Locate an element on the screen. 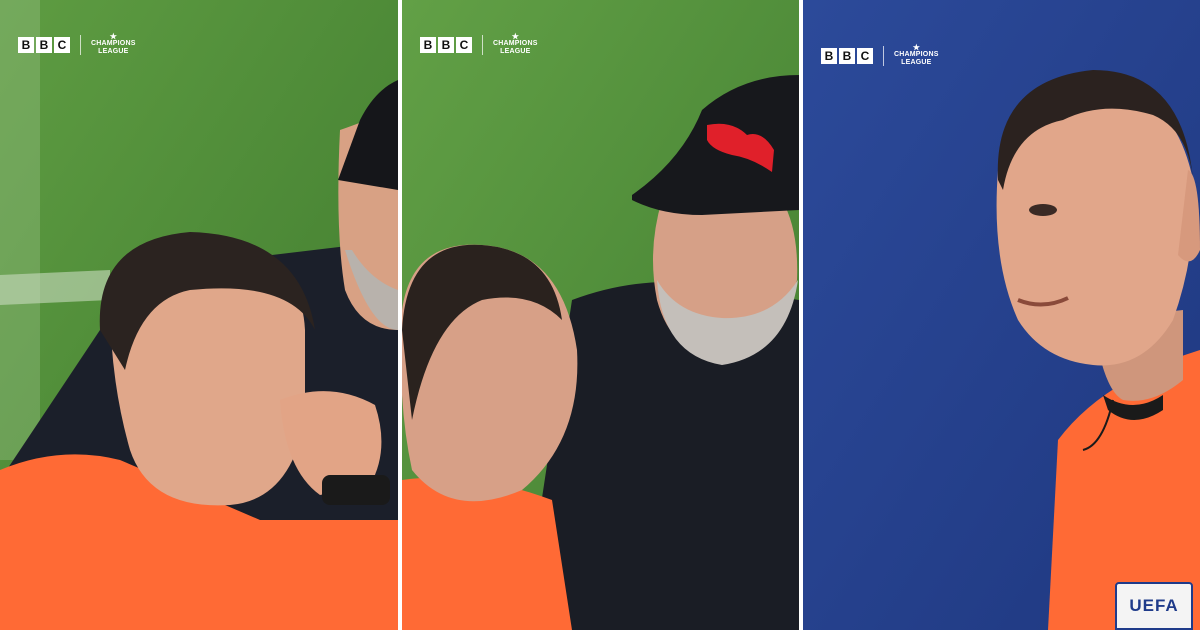 This screenshot has width=1200, height=630. pitch-line-horizontal is located at coordinates (55, 287).